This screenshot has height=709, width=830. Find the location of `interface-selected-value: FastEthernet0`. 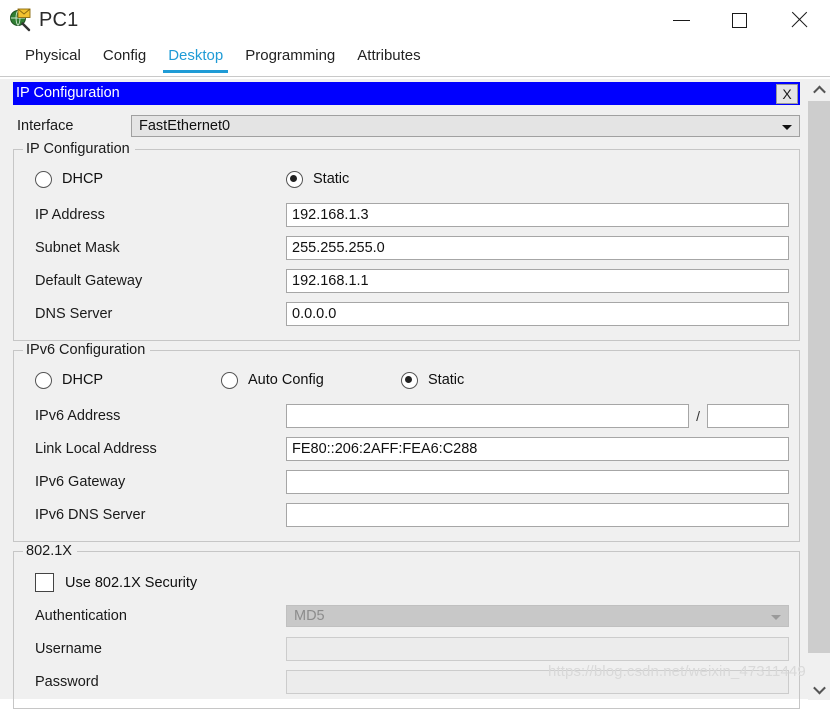

interface-selected-value: FastEthernet0 is located at coordinates (185, 126).